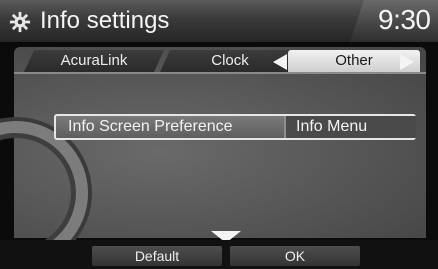 The height and width of the screenshot is (269, 438). What do you see at coordinates (105, 20) in the screenshot?
I see `page-title: Info settings` at bounding box center [105, 20].